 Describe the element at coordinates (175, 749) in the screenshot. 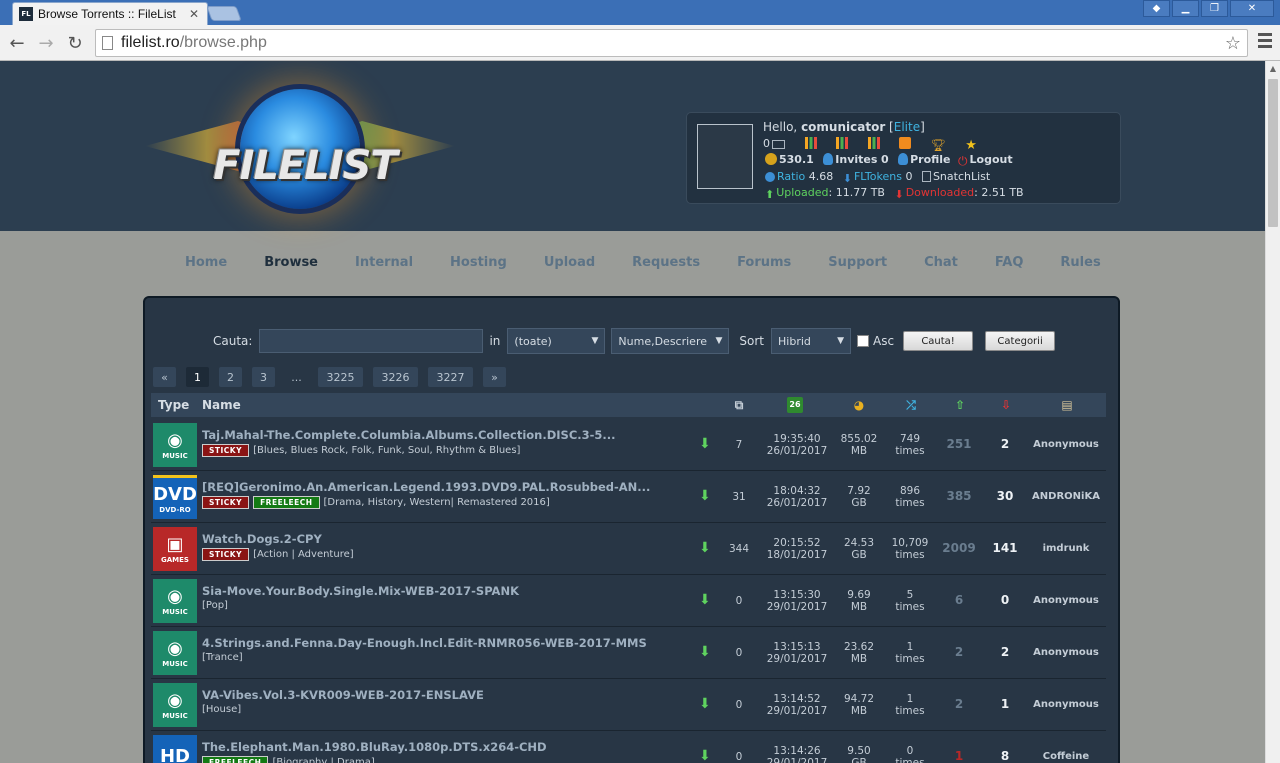

I see `category-icon: HD` at that location.